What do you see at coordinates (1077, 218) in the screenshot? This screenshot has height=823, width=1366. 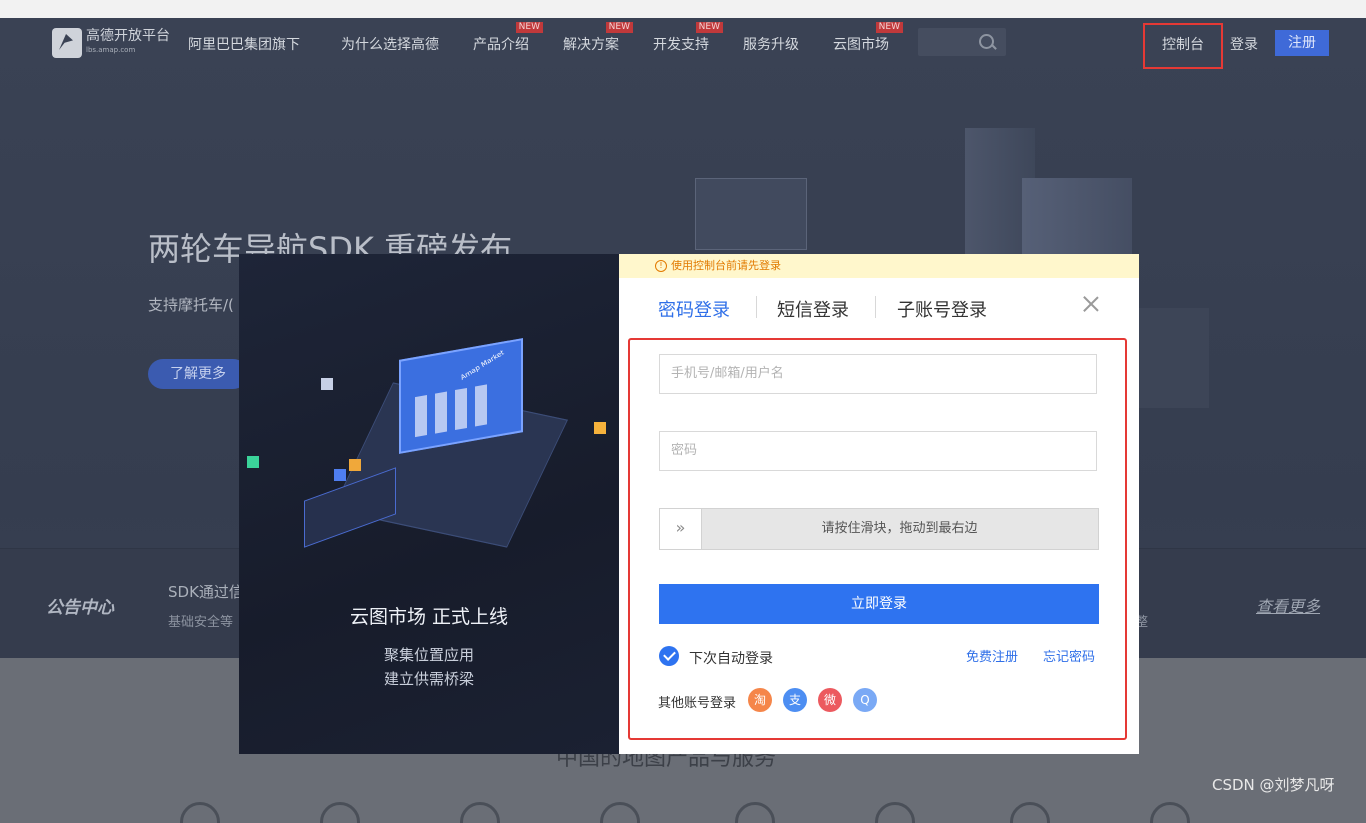 I see `hero-illustration-building` at bounding box center [1077, 218].